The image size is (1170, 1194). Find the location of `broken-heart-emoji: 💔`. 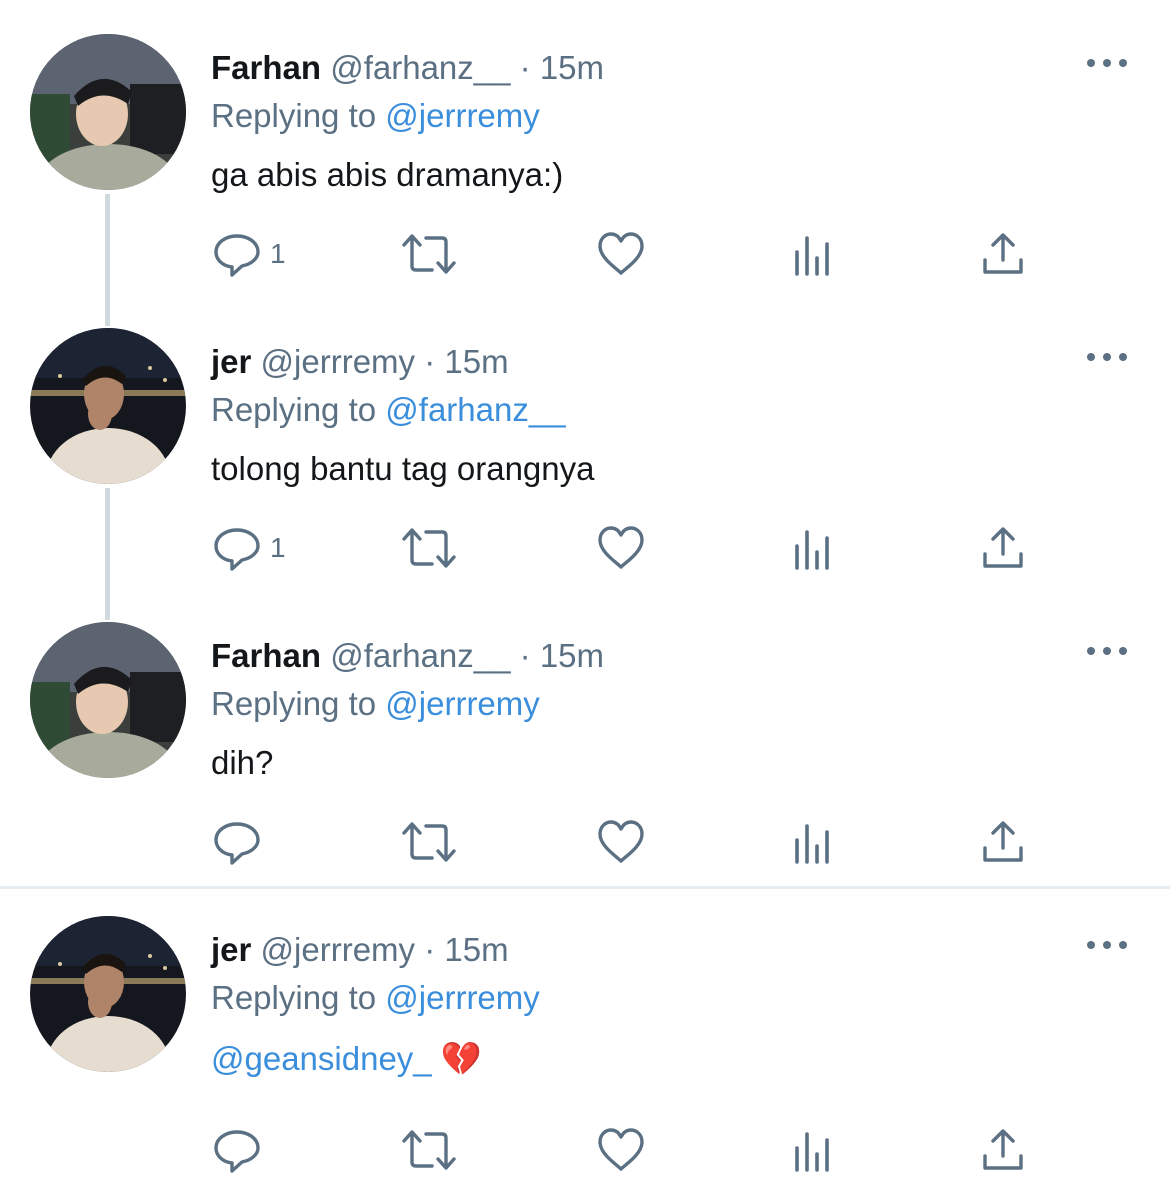

broken-heart-emoji: 💔 is located at coordinates (461, 1058).